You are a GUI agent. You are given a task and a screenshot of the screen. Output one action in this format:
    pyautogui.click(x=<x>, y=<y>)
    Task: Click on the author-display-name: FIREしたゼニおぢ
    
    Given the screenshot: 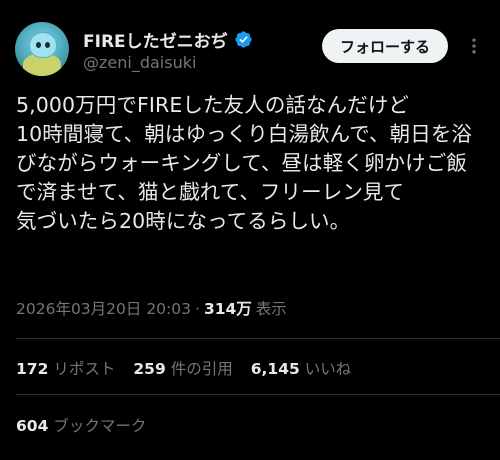 What is the action you would take?
    pyautogui.click(x=155, y=39)
    